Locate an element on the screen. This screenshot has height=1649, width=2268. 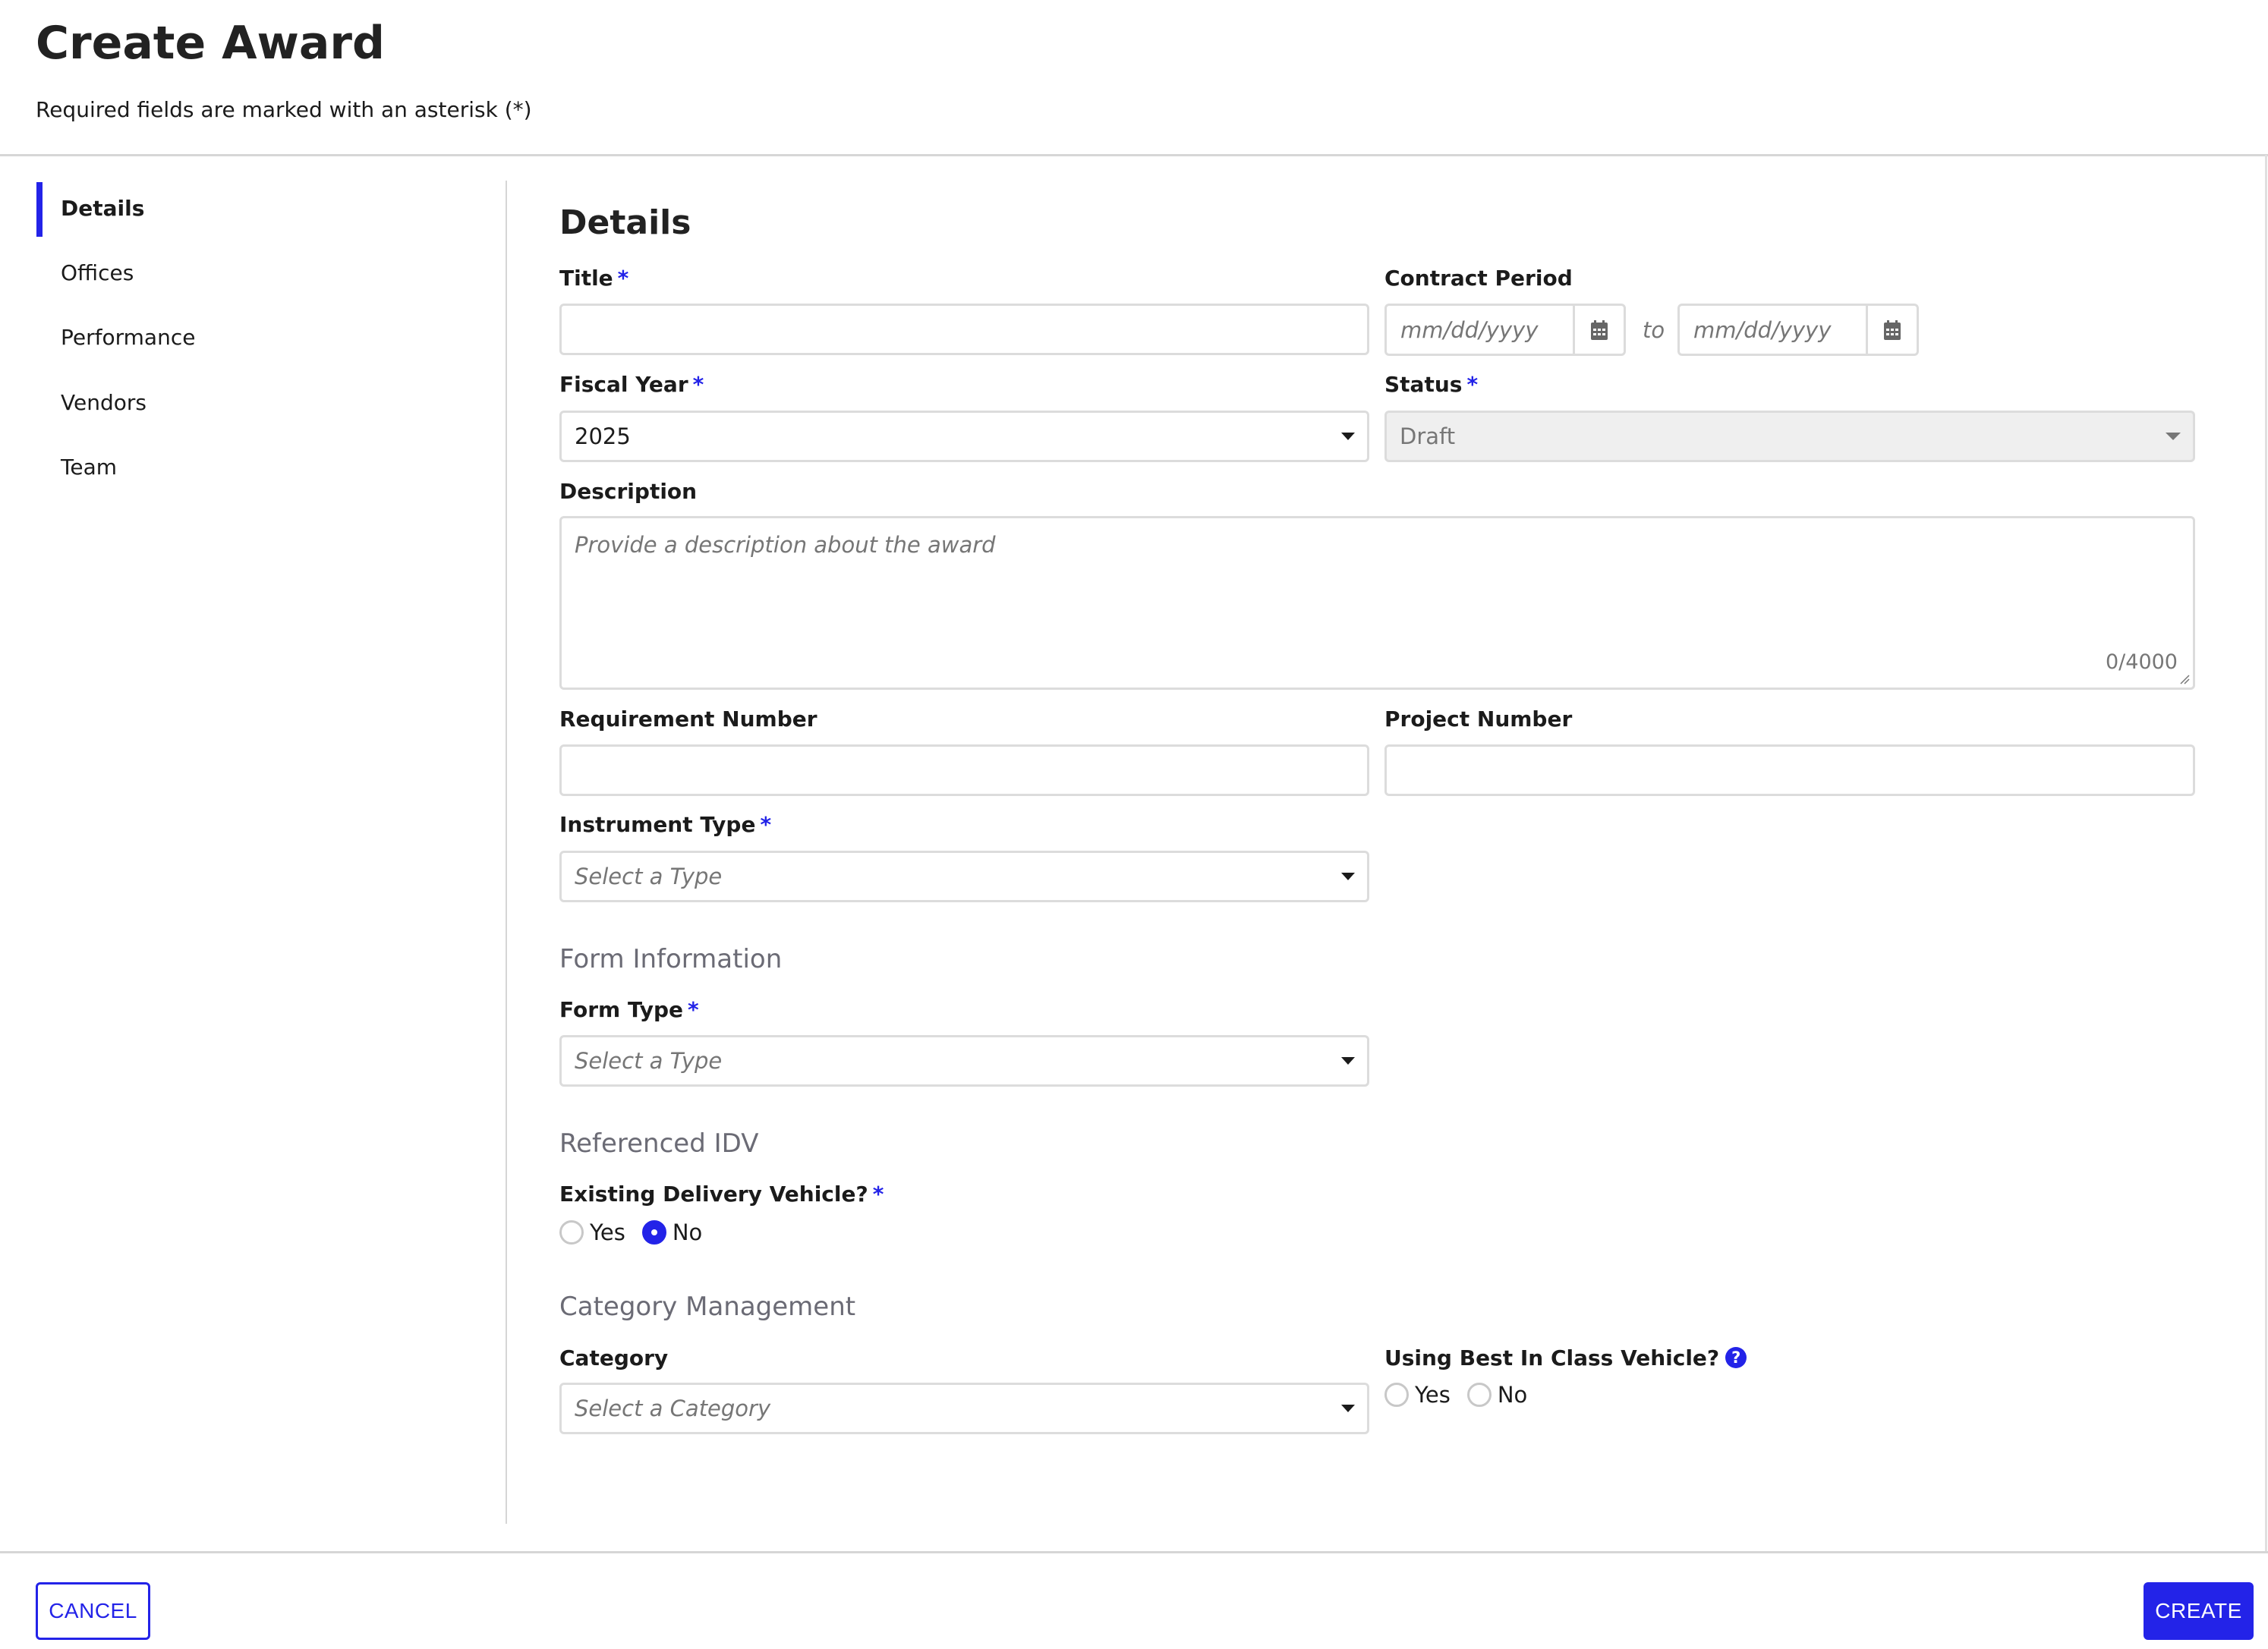
description-placeholder: Provide a description about the award is located at coordinates (785, 545).